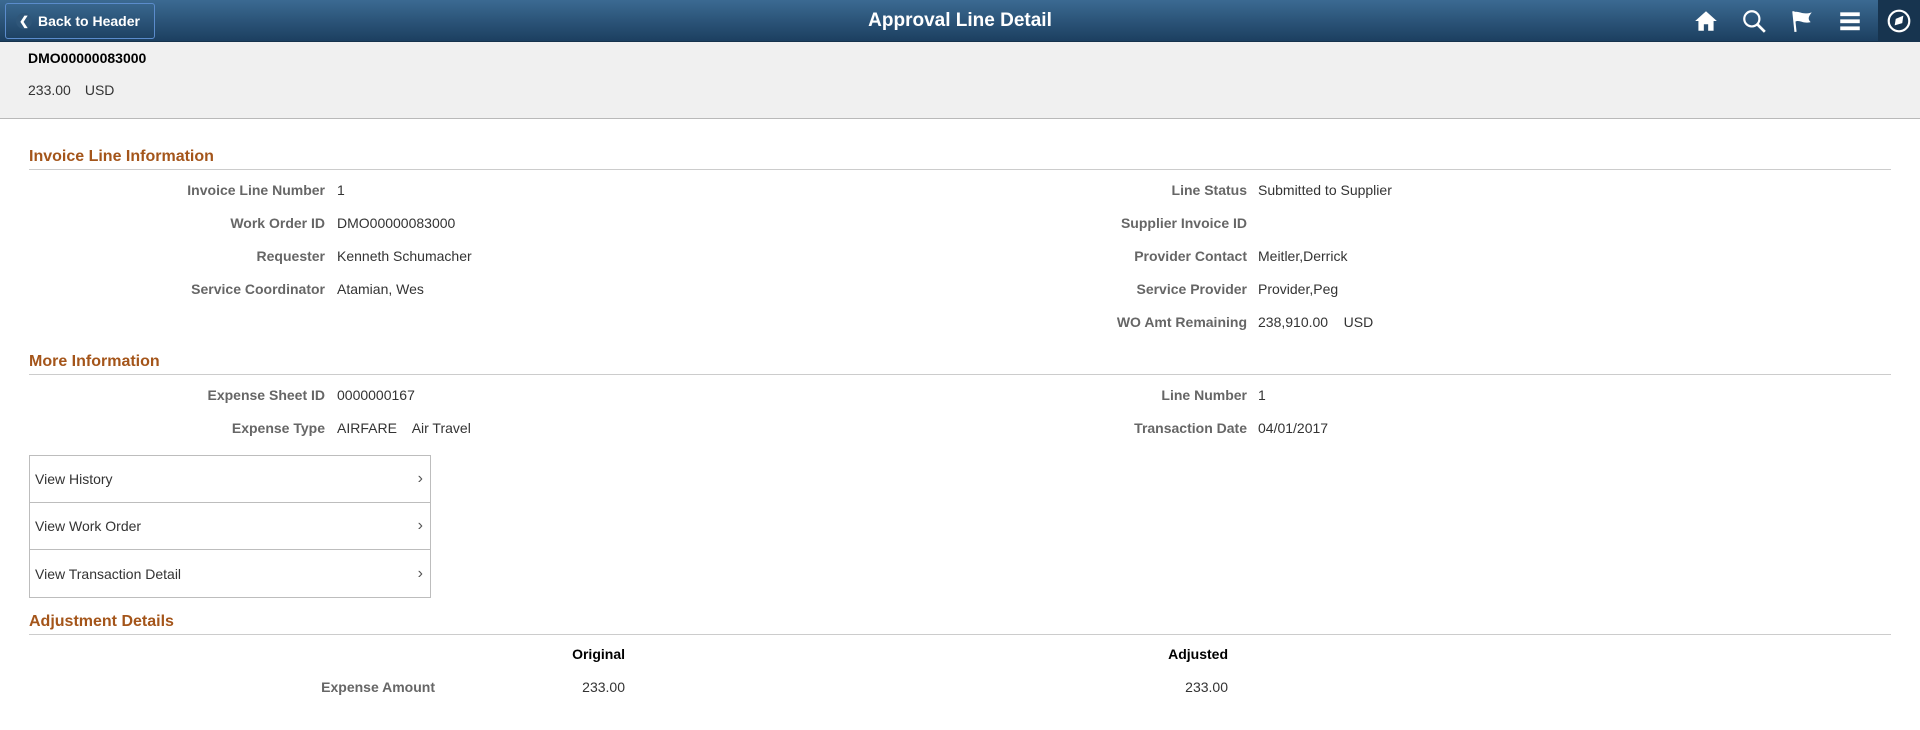  I want to click on column-header-adjusted: Adjusted, so click(1198, 654).